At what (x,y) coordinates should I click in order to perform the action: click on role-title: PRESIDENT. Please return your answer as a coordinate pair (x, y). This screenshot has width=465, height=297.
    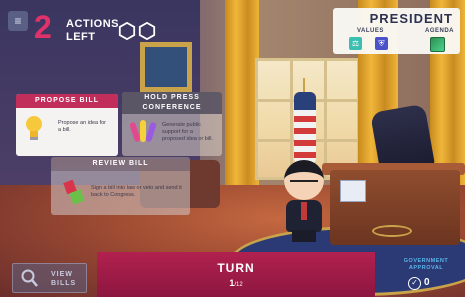
    Looking at the image, I should click on (411, 18).